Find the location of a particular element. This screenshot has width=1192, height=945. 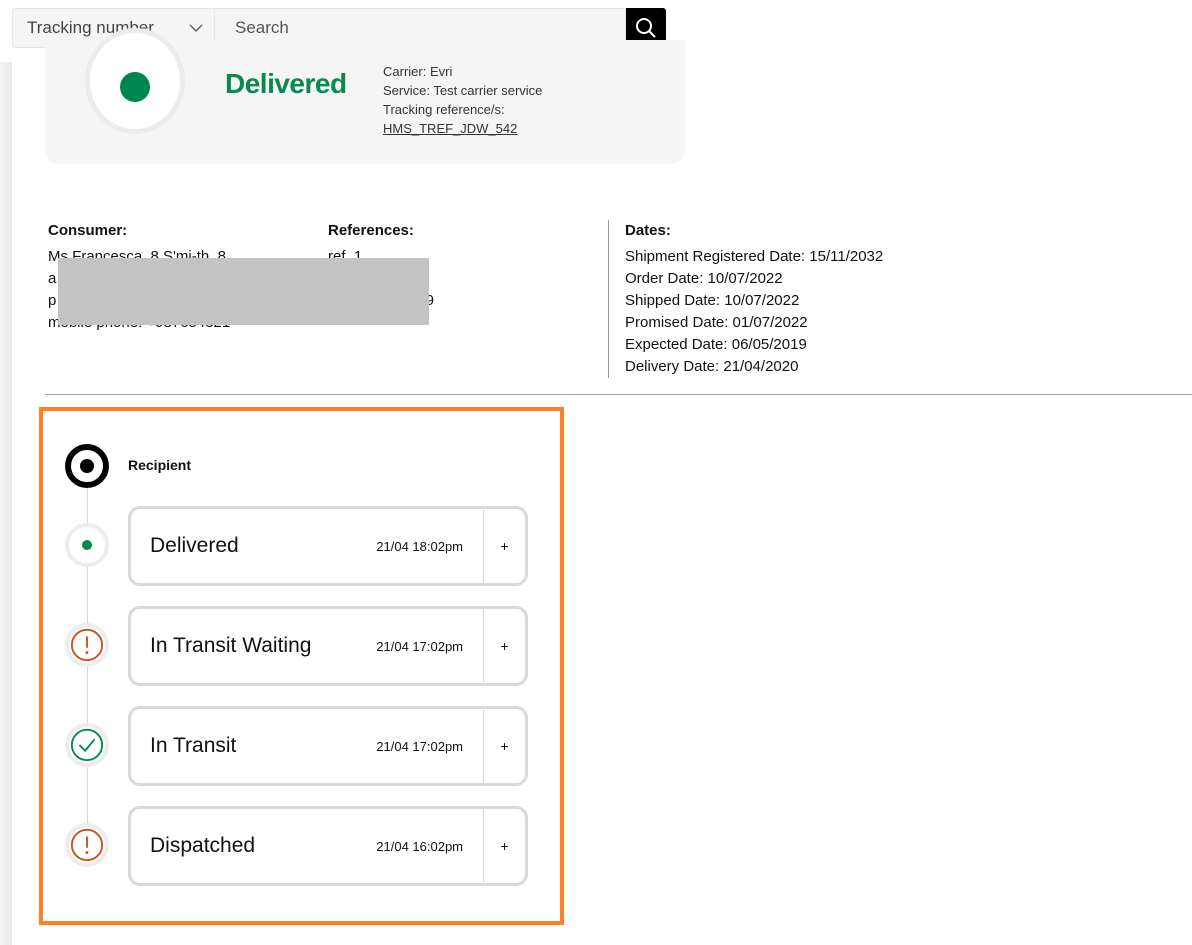

sidebar-edge is located at coordinates (6, 503).